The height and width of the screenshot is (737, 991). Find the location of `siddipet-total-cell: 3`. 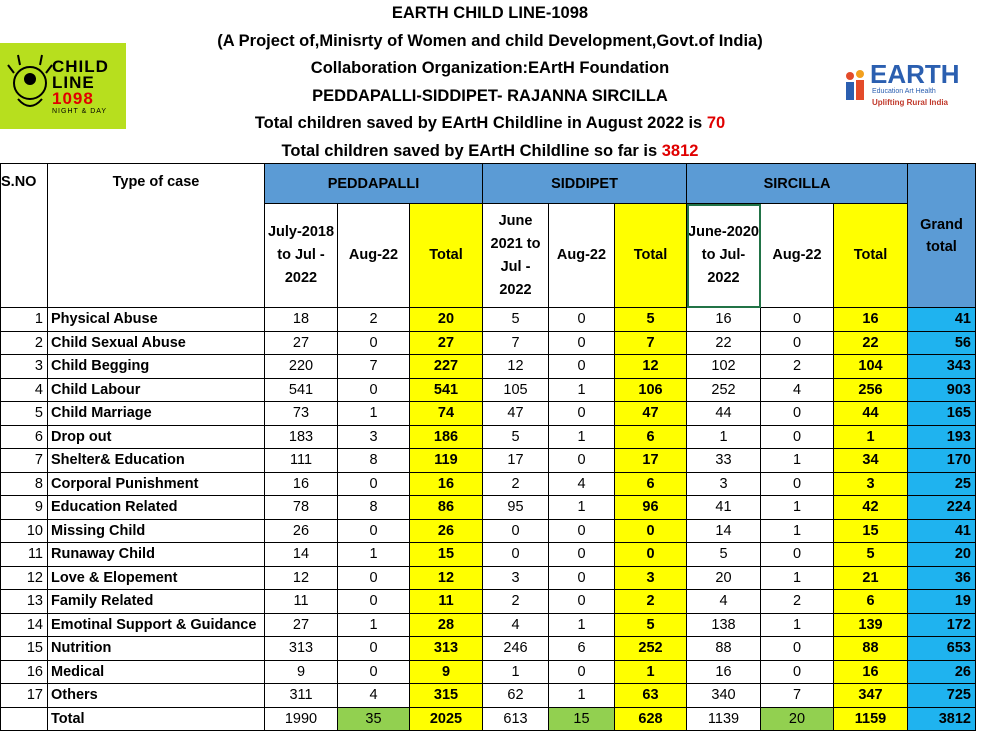

siddipet-total-cell: 3 is located at coordinates (650, 577).